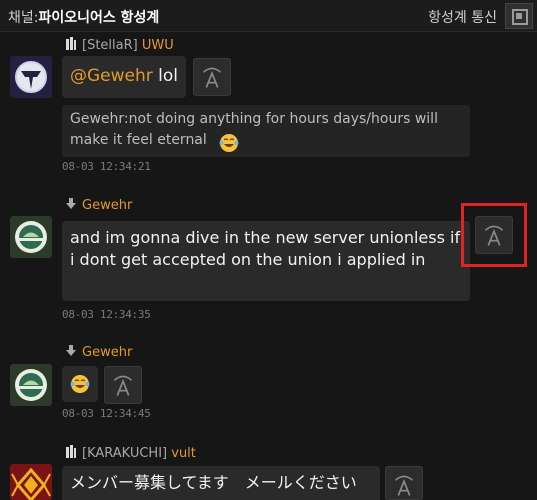 The width and height of the screenshot is (537, 500). Describe the element at coordinates (462, 17) in the screenshot. I see `comm-label: 항성계 통신` at that location.